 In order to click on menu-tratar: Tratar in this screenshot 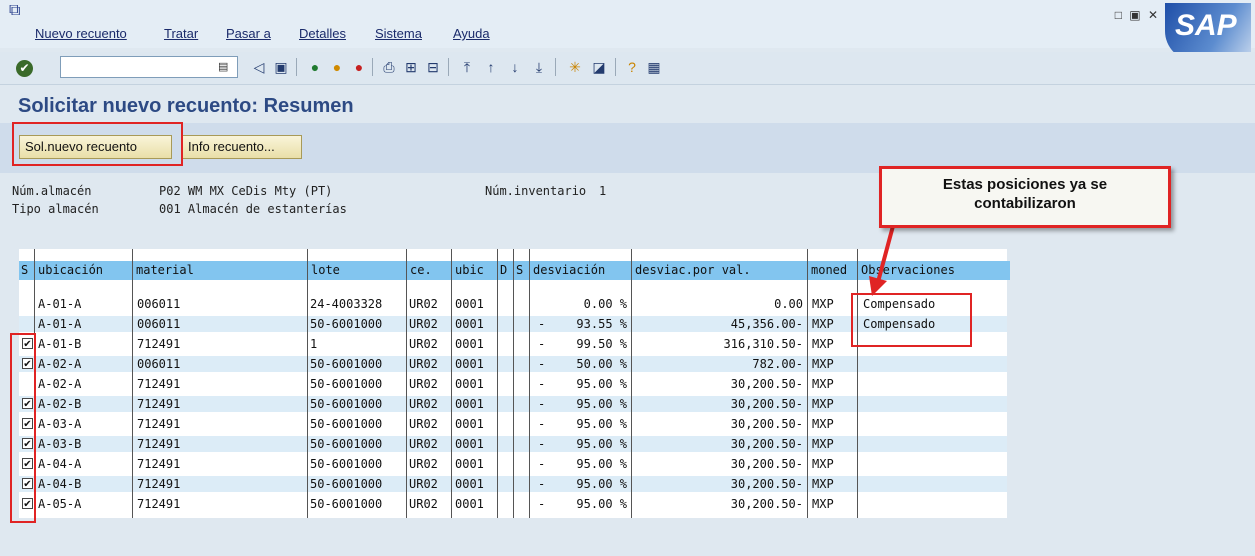, I will do `click(181, 33)`.